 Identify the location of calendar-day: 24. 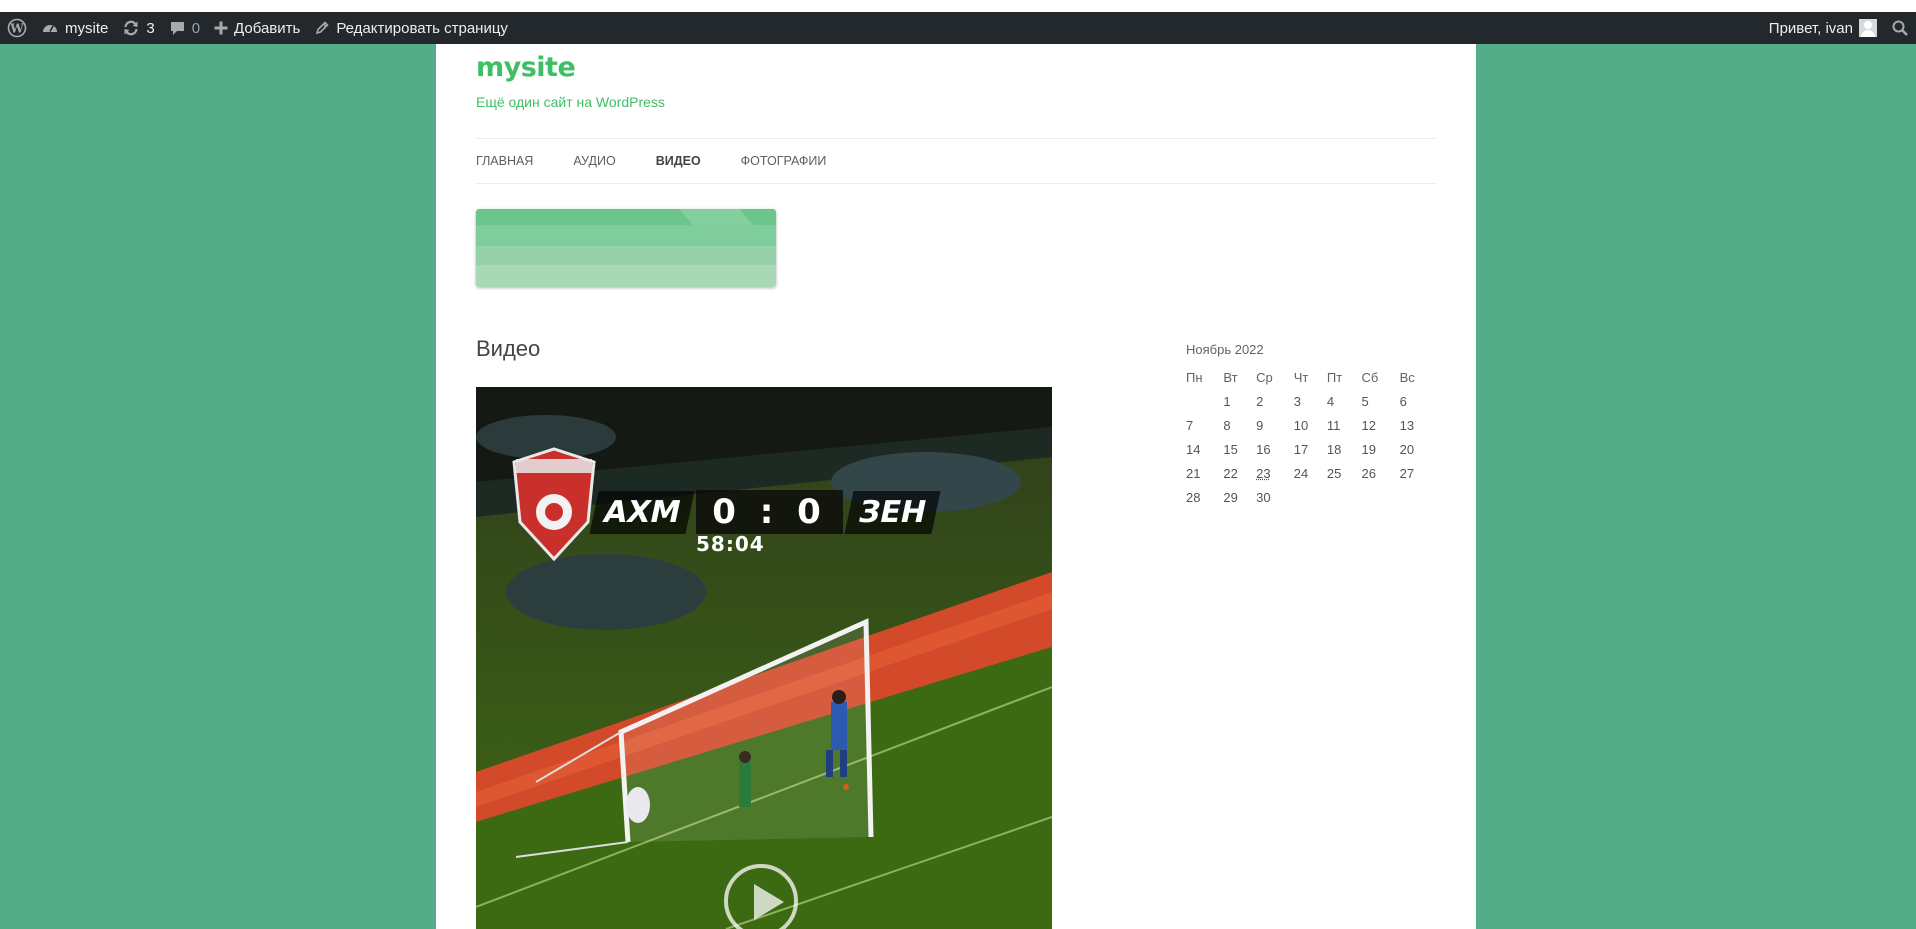
(1301, 473).